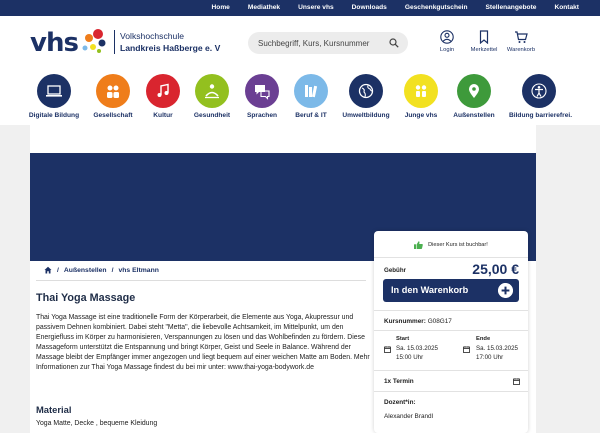  I want to click on category-label: Bildung barrierefrei., so click(541, 115).